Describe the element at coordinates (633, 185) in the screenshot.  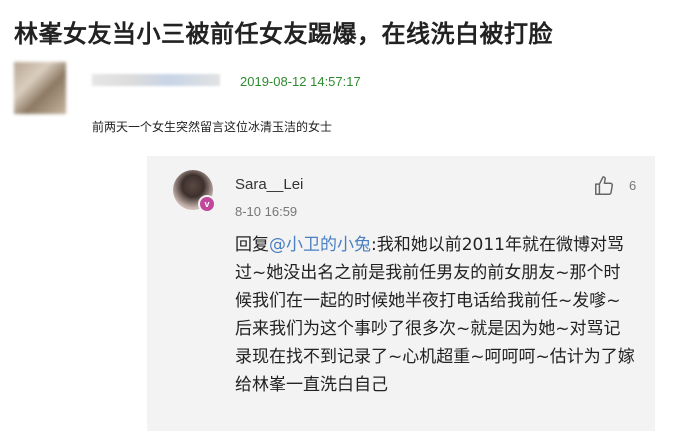
I see `like-count: 6` at that location.